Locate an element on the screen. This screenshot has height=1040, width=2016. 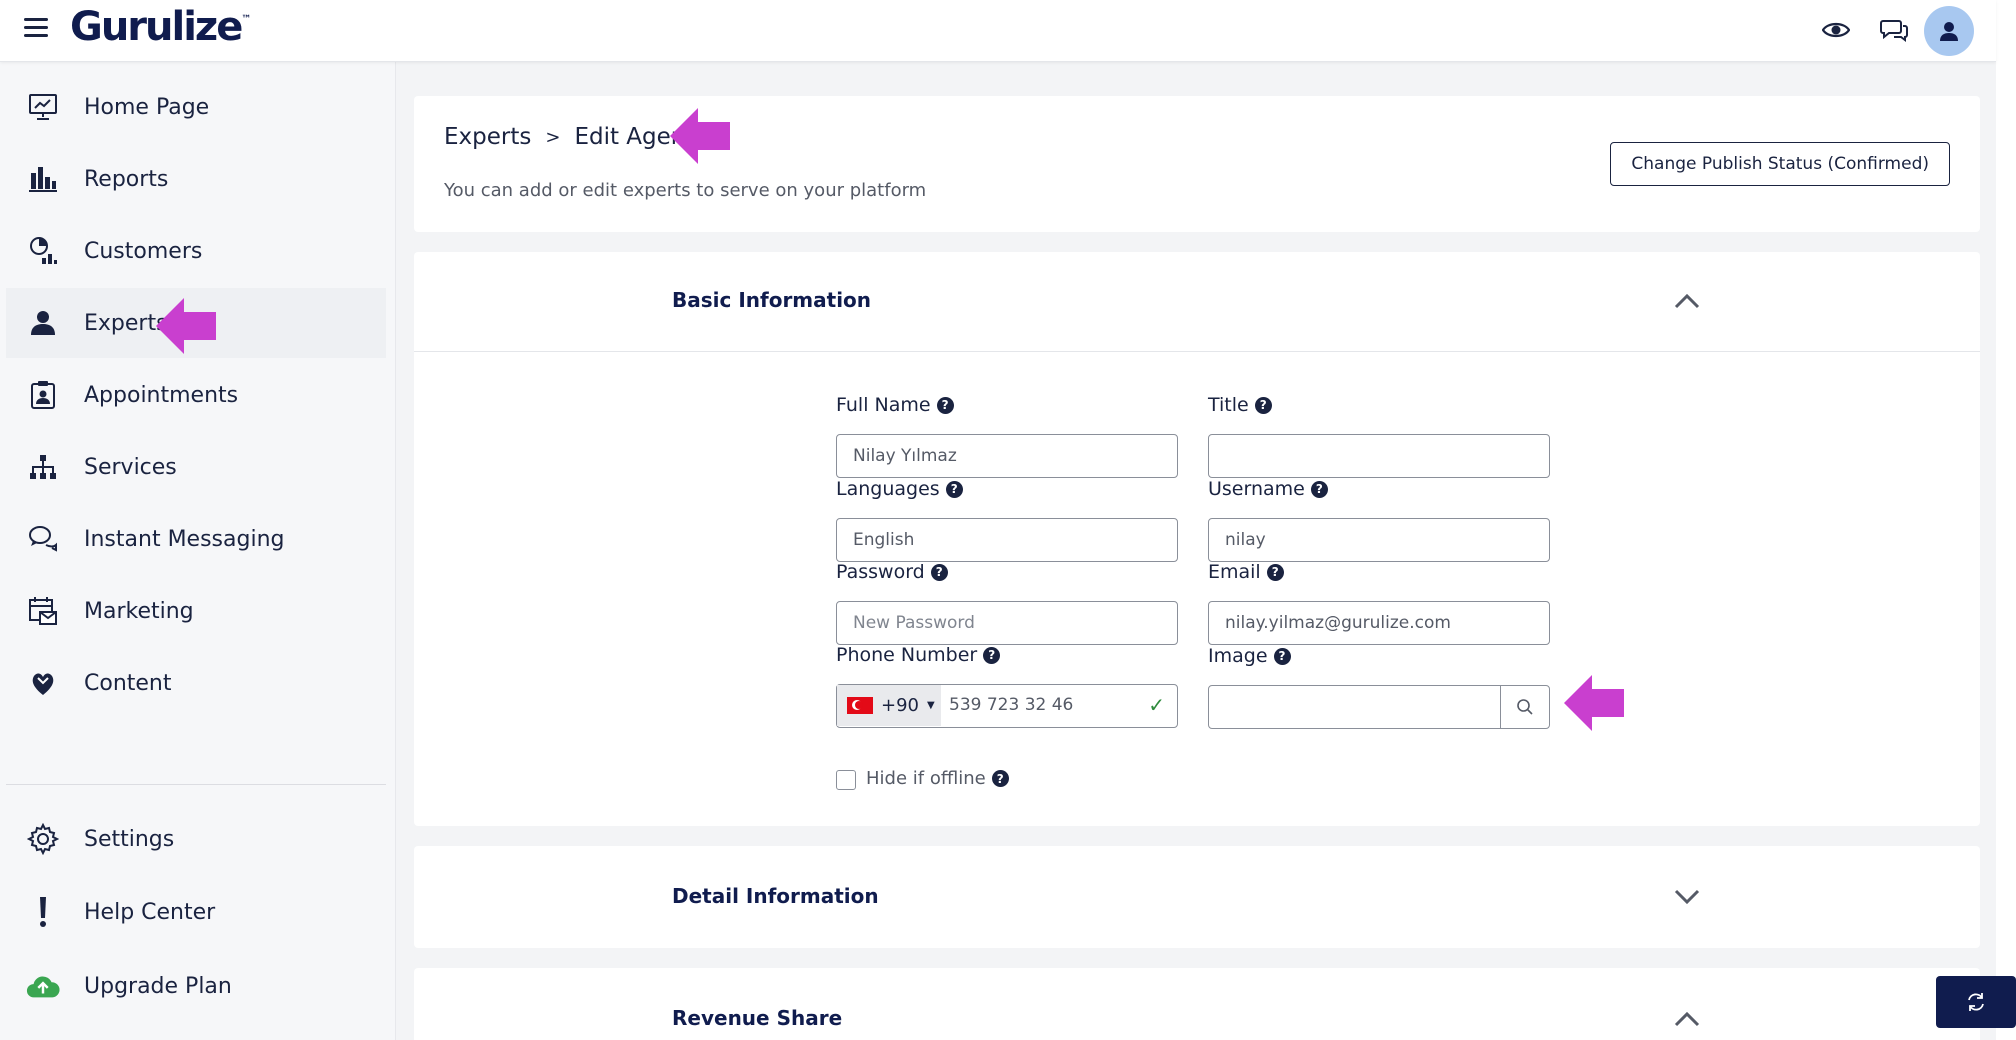
hide-if-offline-checkbox is located at coordinates (846, 780).